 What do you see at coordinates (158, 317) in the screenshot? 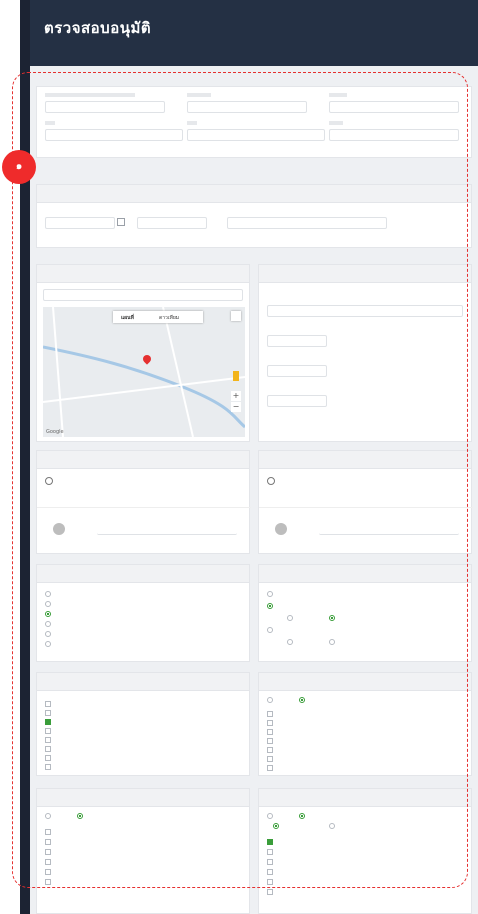
I see `map-type-toggle: แผนที่ ดาวเทียม` at bounding box center [158, 317].